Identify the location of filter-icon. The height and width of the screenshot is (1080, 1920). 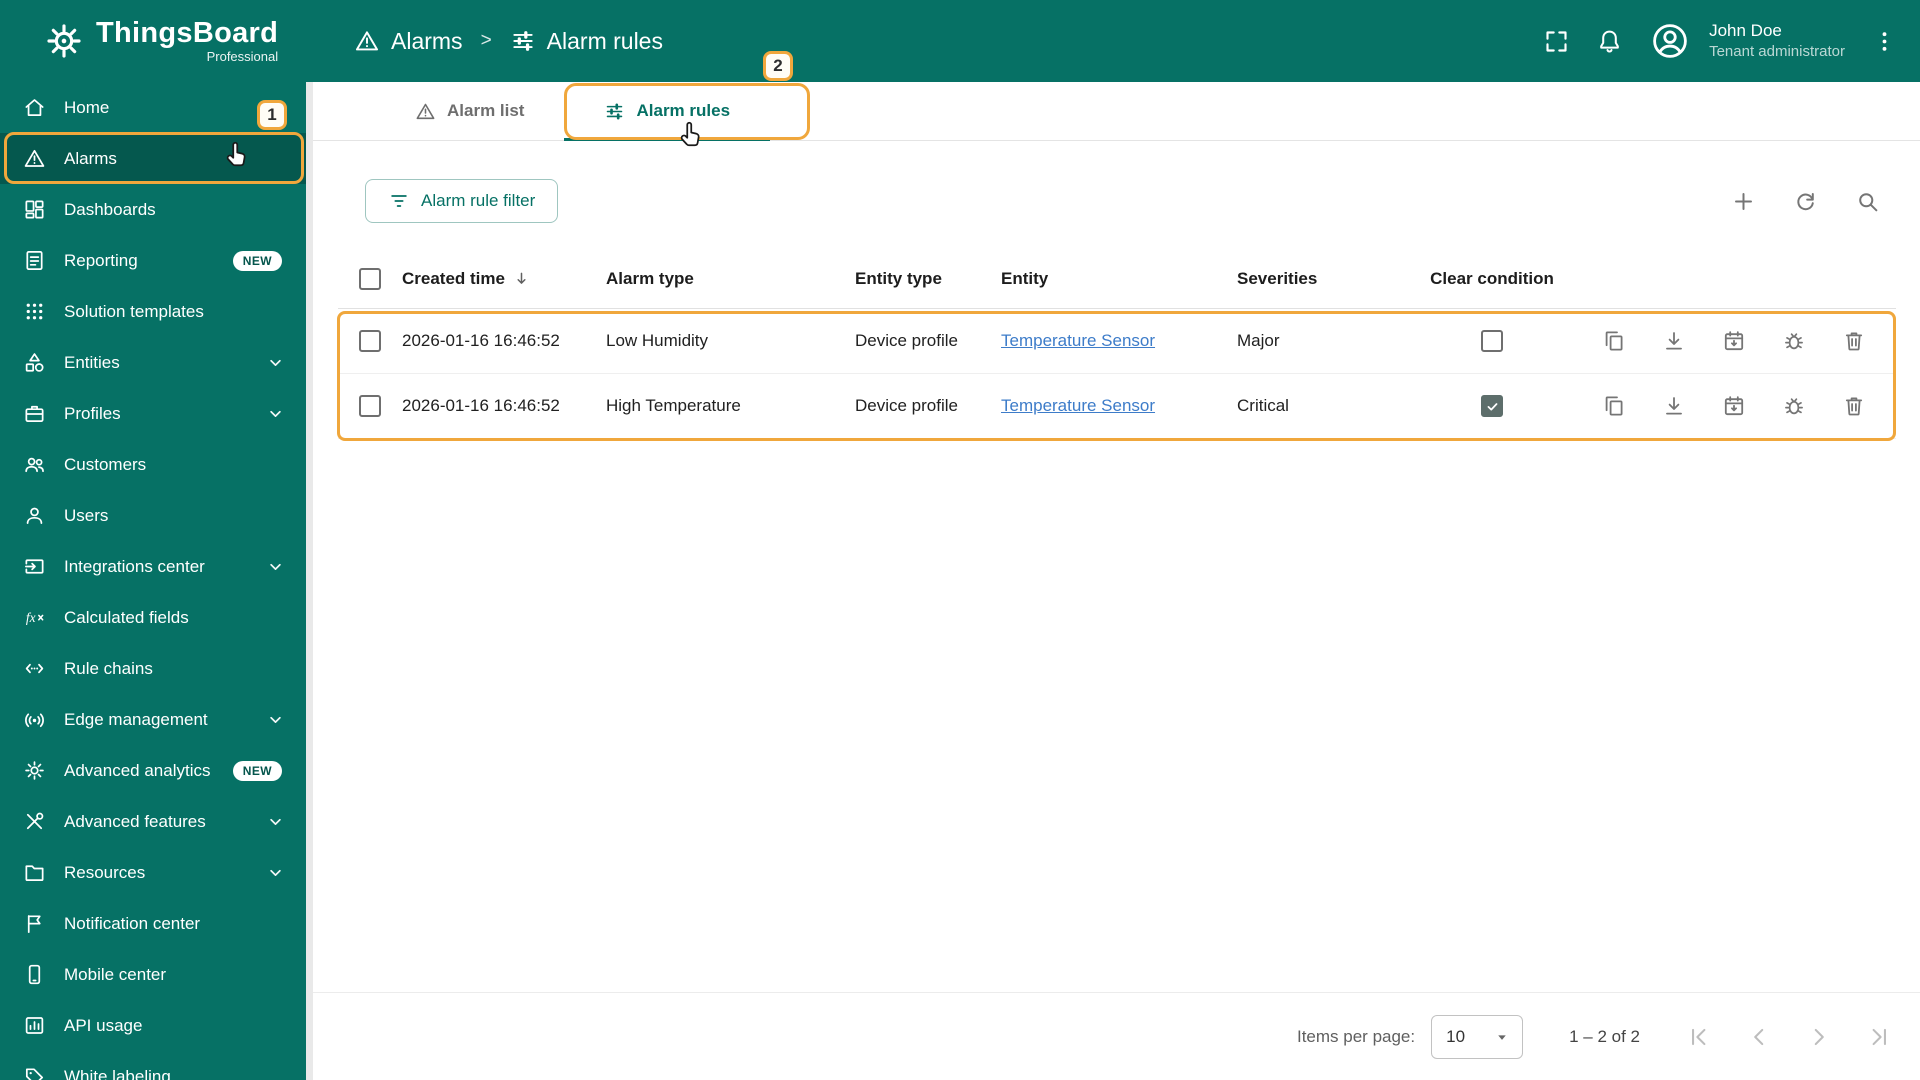
(399, 201).